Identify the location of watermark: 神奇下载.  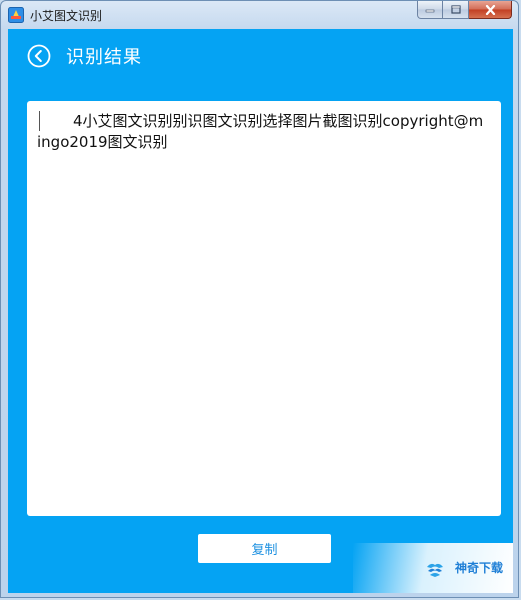
(433, 568).